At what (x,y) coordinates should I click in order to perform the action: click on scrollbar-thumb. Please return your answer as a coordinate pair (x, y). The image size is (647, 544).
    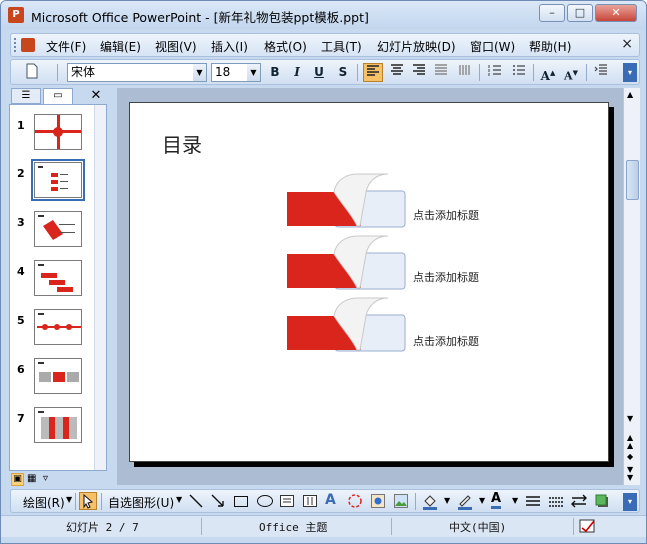
    Looking at the image, I should click on (632, 180).